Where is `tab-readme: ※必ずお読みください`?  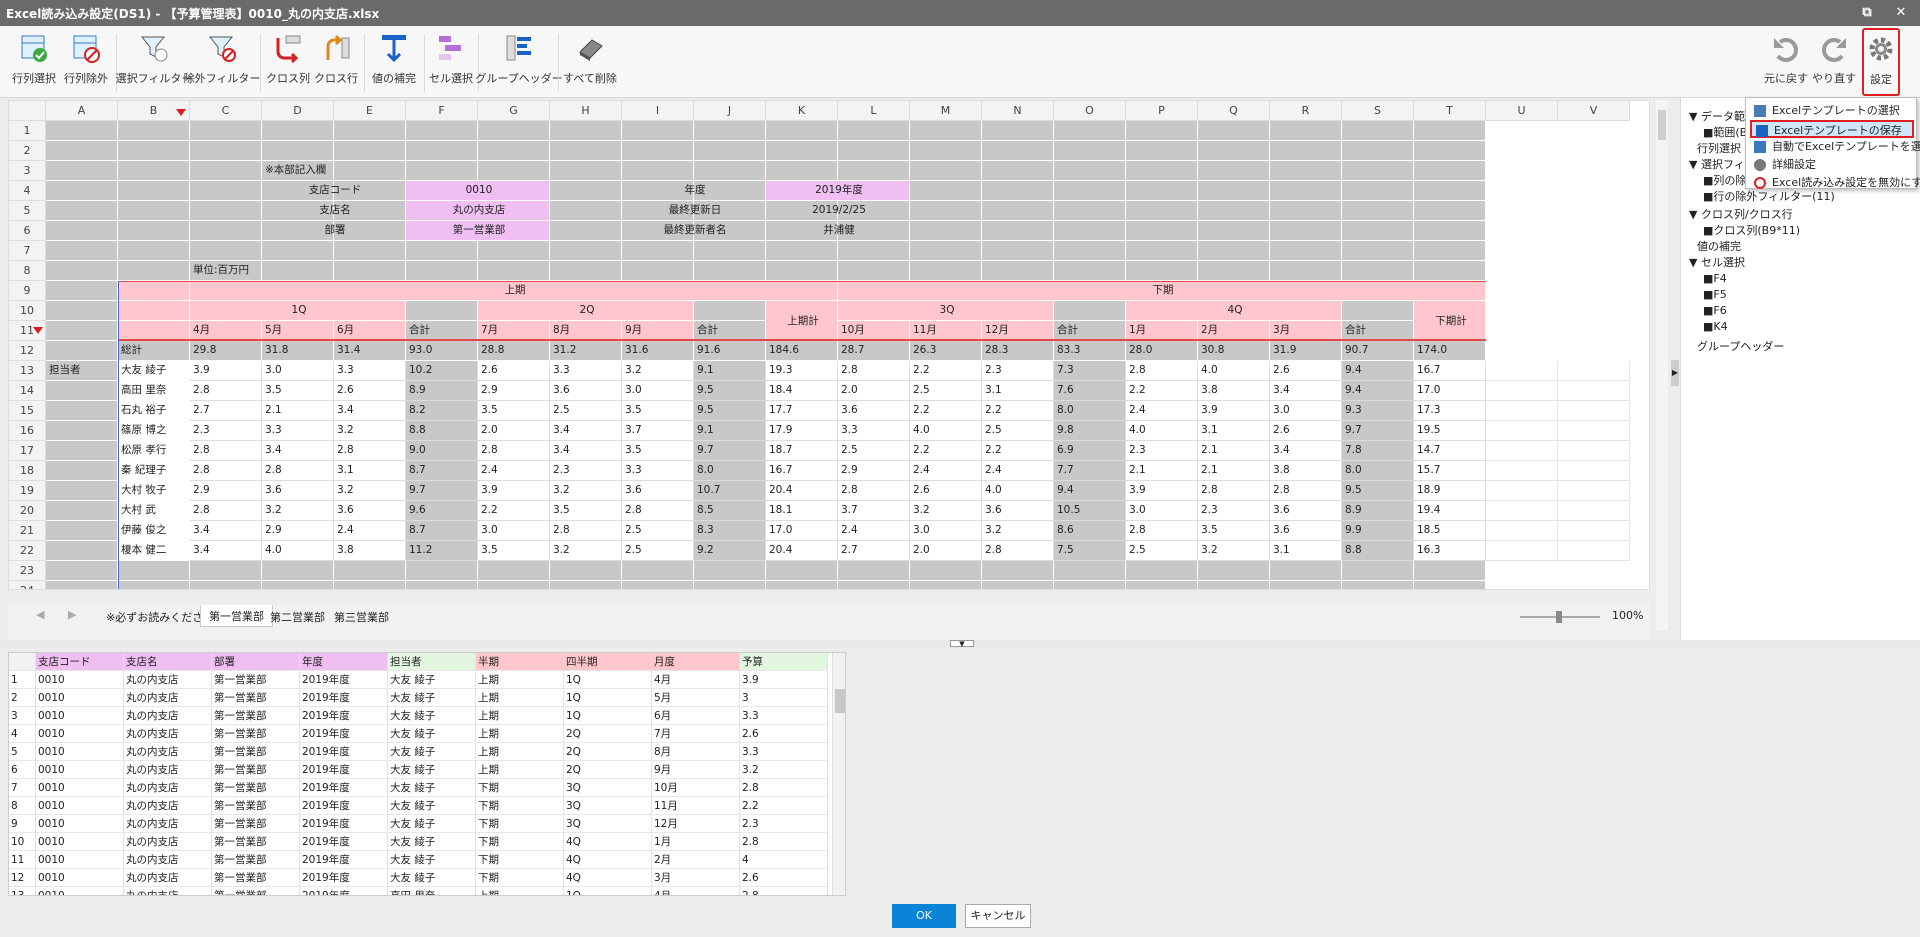 tab-readme: ※必ずお読みください is located at coordinates (160, 617).